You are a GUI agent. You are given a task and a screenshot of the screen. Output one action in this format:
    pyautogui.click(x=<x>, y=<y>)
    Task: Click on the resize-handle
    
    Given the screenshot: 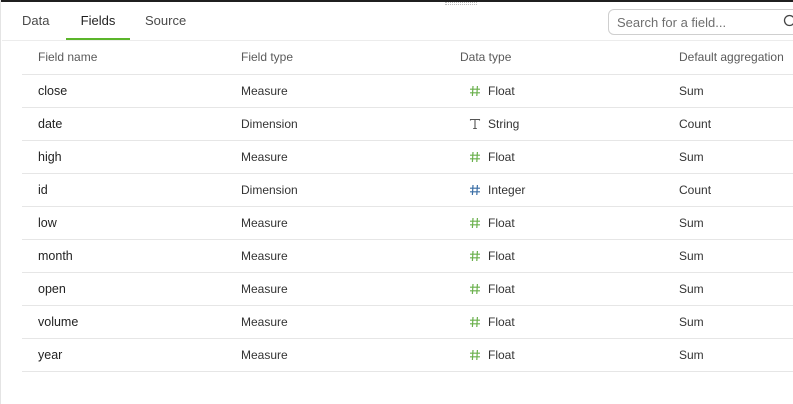 What is the action you would take?
    pyautogui.click(x=461, y=3)
    